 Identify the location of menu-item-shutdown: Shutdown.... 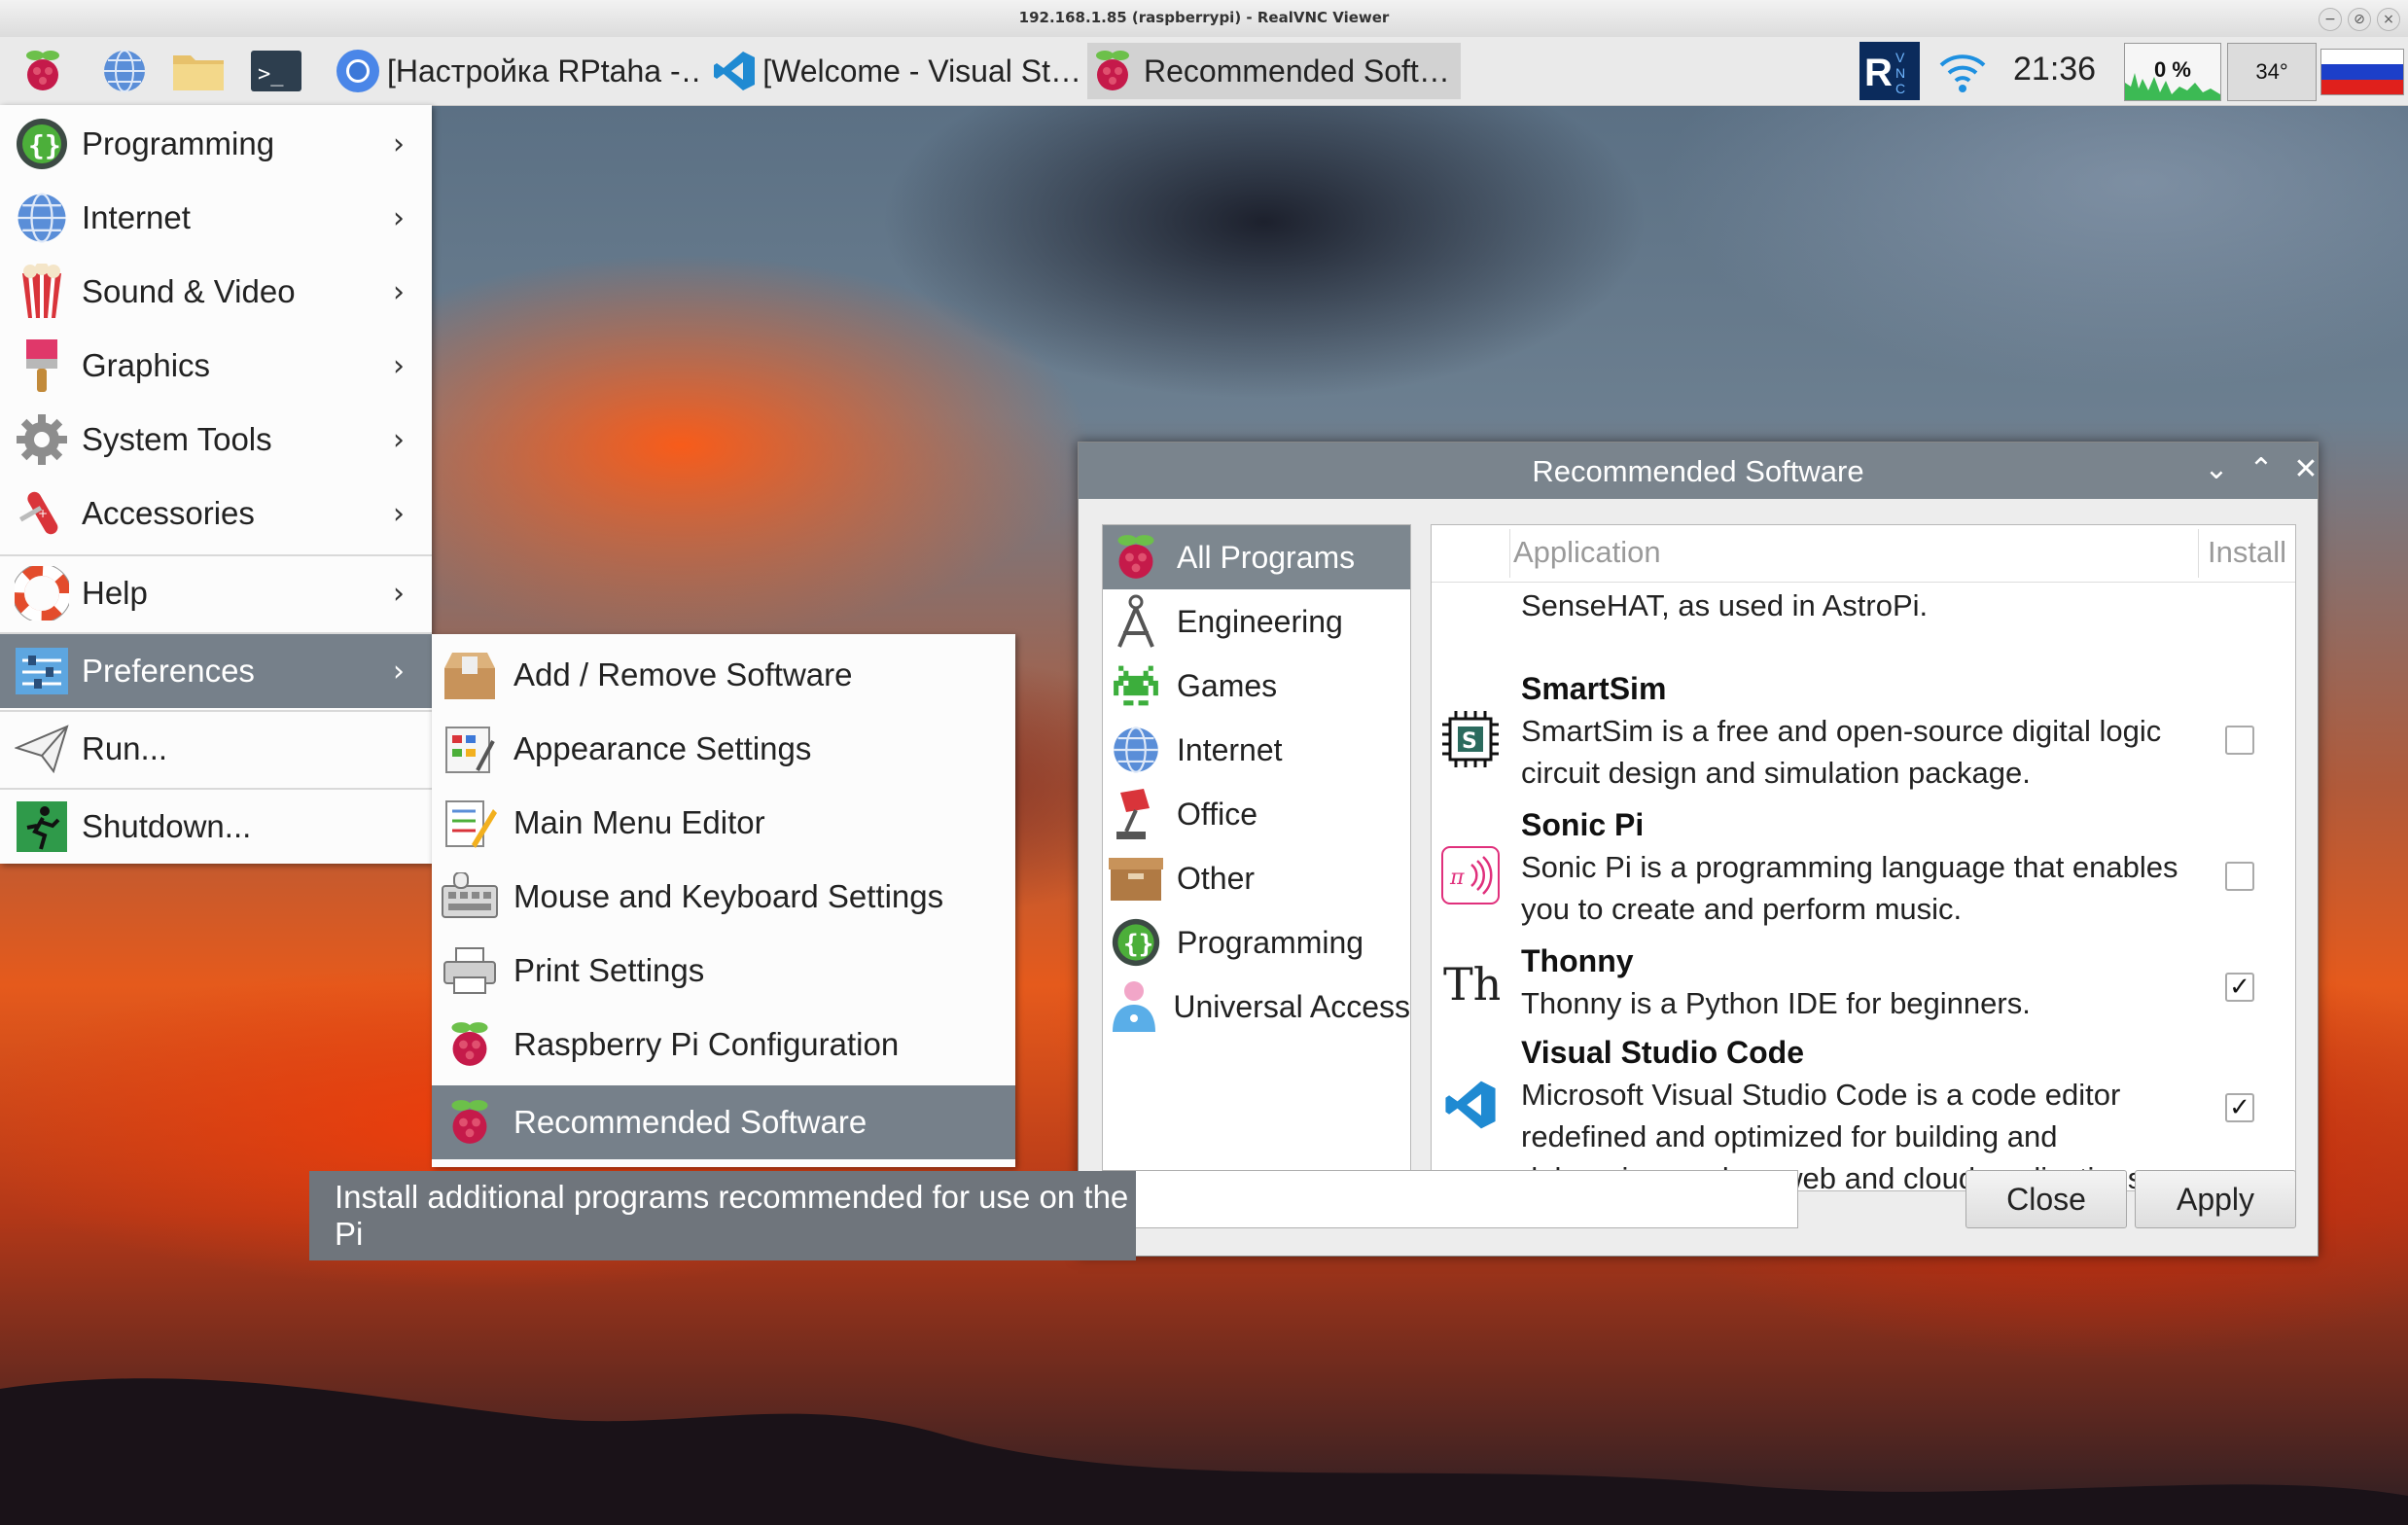
(216, 827).